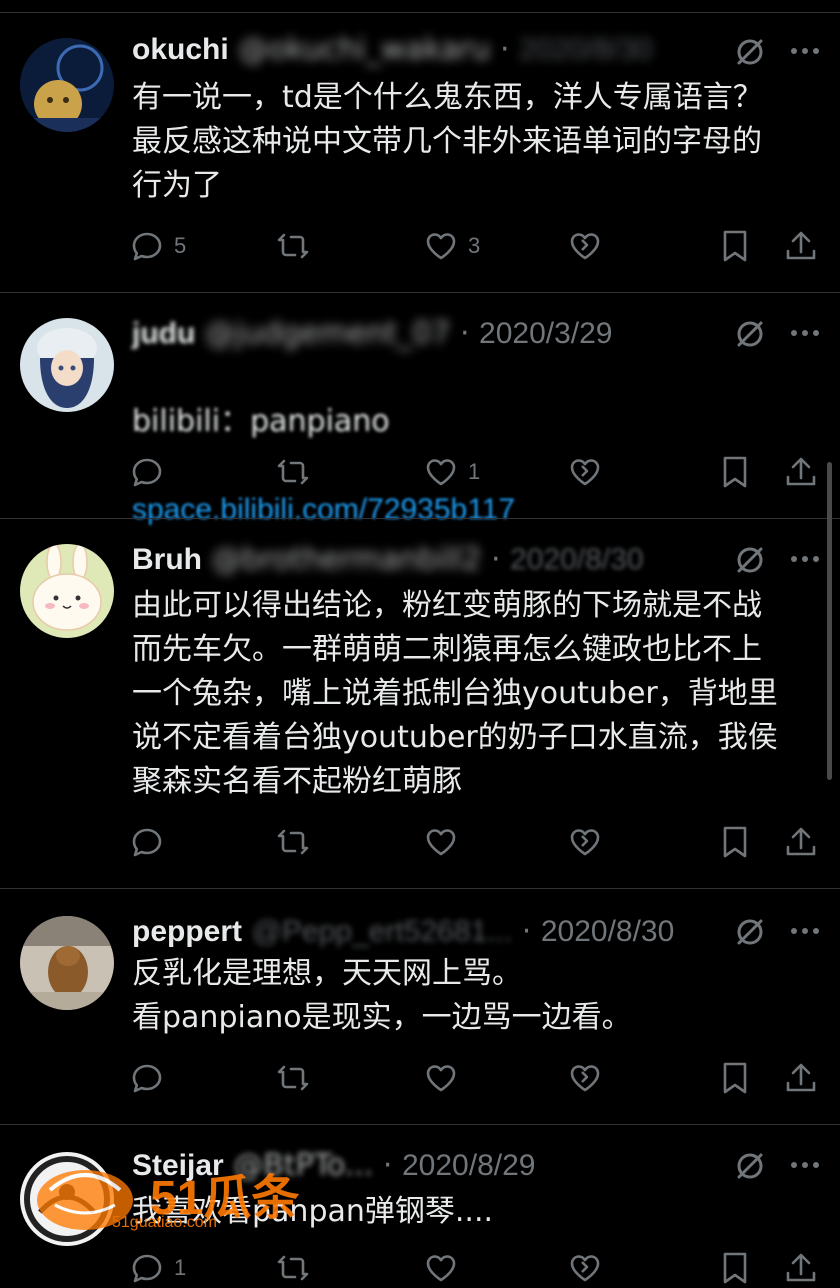 The width and height of the screenshot is (840, 1288). Describe the element at coordinates (180, 1267) in the screenshot. I see `reply-count: 1` at that location.